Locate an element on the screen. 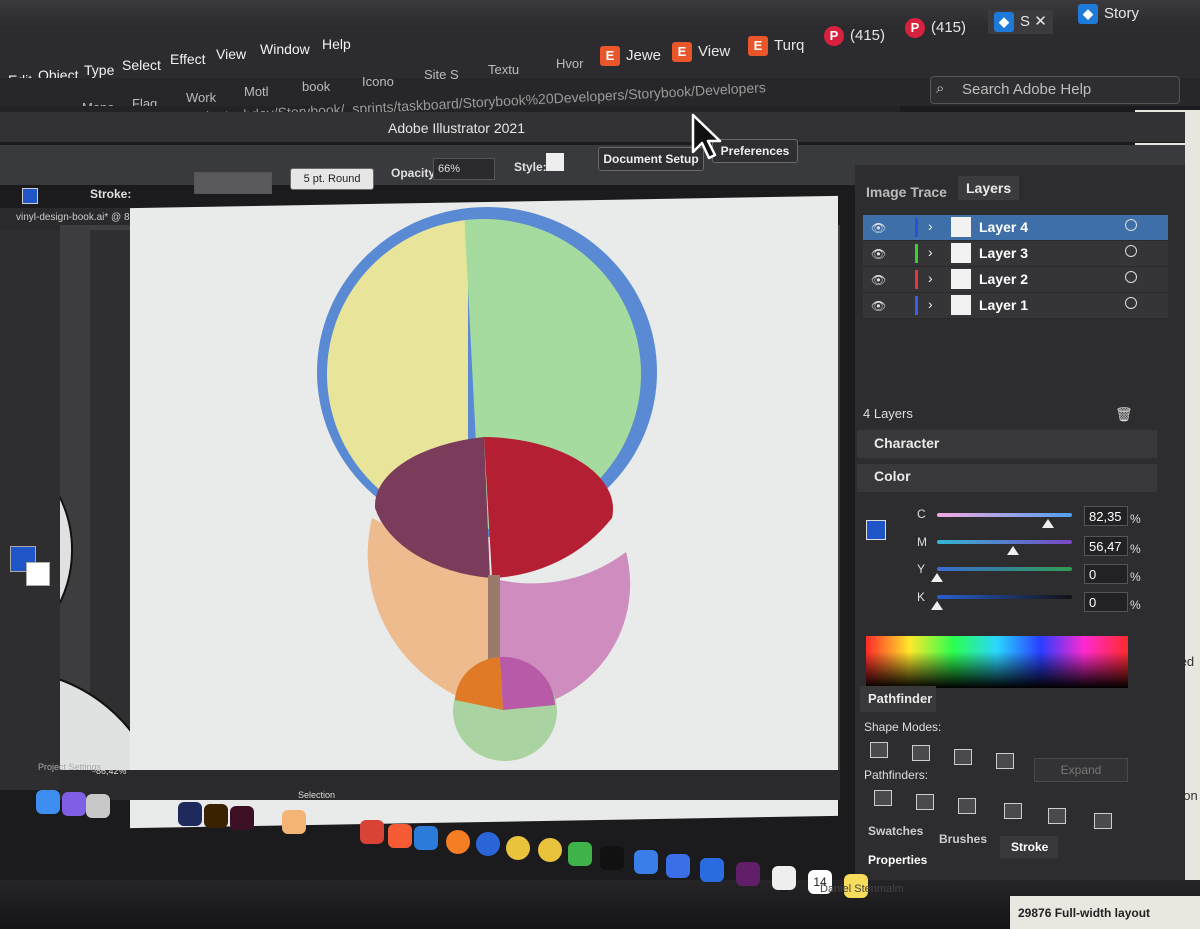 The image size is (1200, 929). channel-label: M is located at coordinates (922, 542).